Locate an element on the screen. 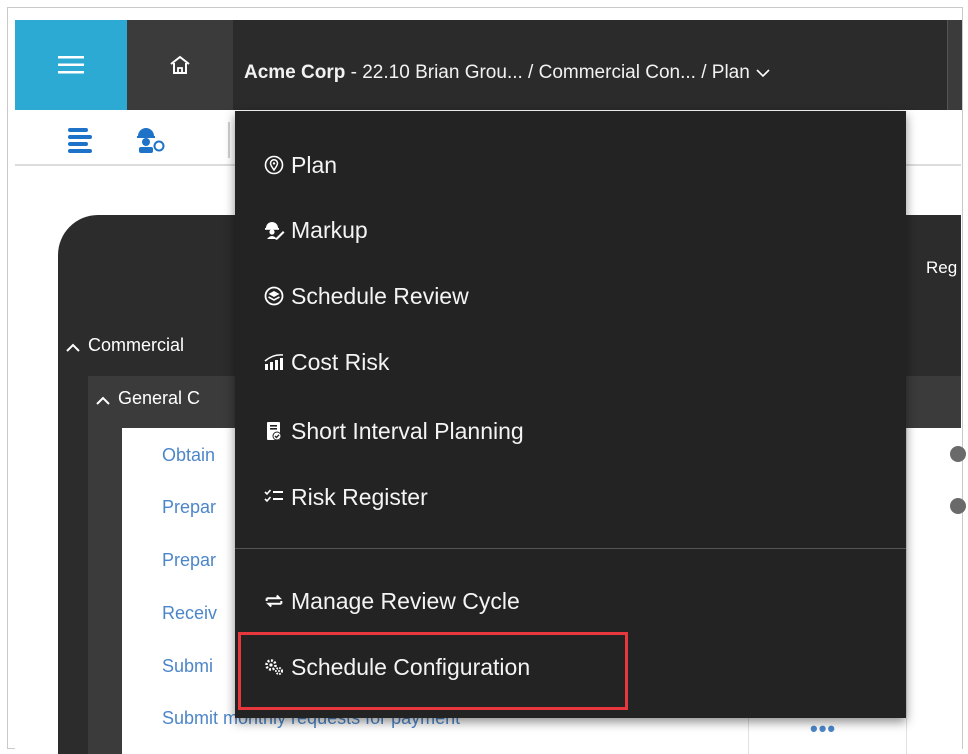 Image resolution: width=968 pixels, height=754 pixels. menu-item-label: Manage Review Cycle is located at coordinates (405, 600).